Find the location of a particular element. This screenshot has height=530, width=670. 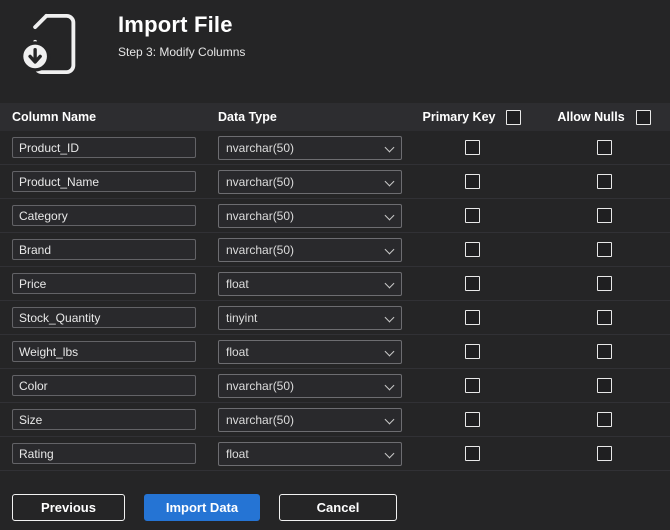

previous-button: Previous is located at coordinates (68, 507).